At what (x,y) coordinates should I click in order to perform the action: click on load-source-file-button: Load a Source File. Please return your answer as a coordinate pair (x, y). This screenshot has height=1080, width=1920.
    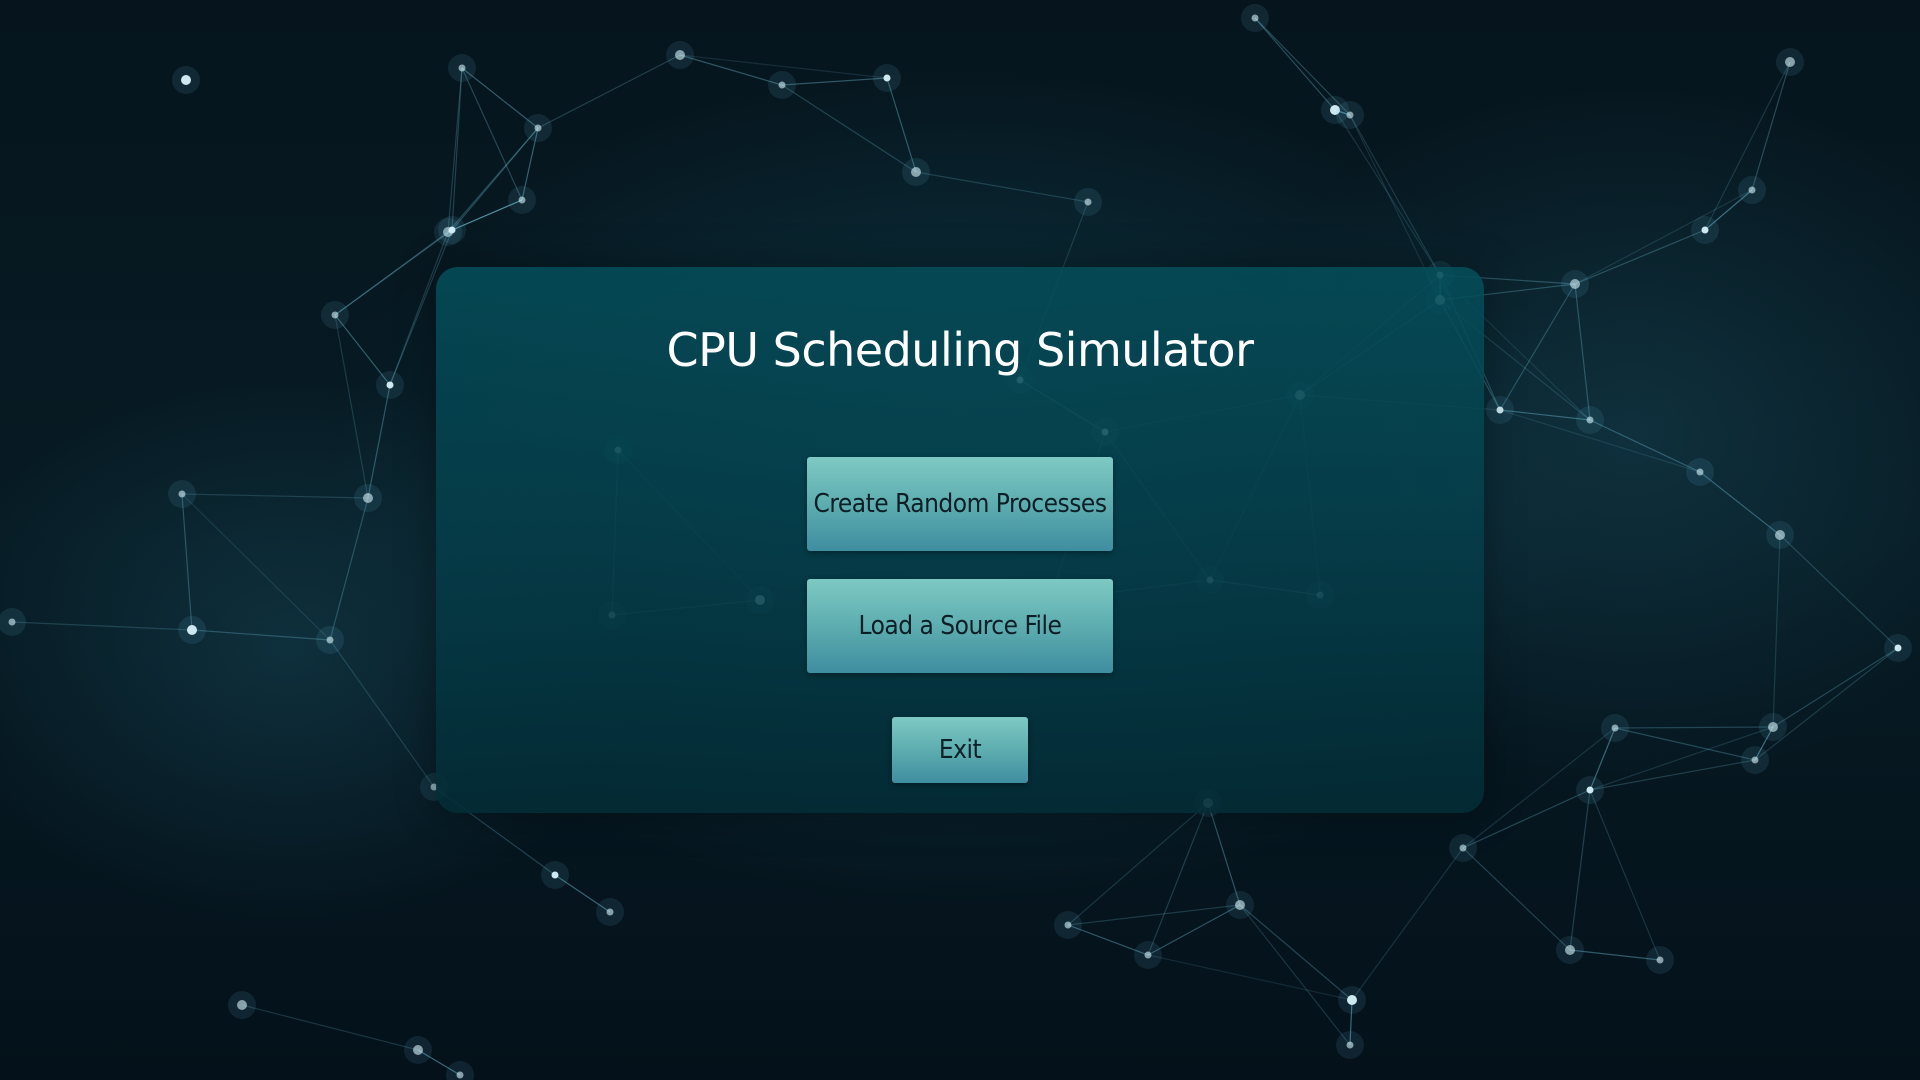
    Looking at the image, I should click on (960, 626).